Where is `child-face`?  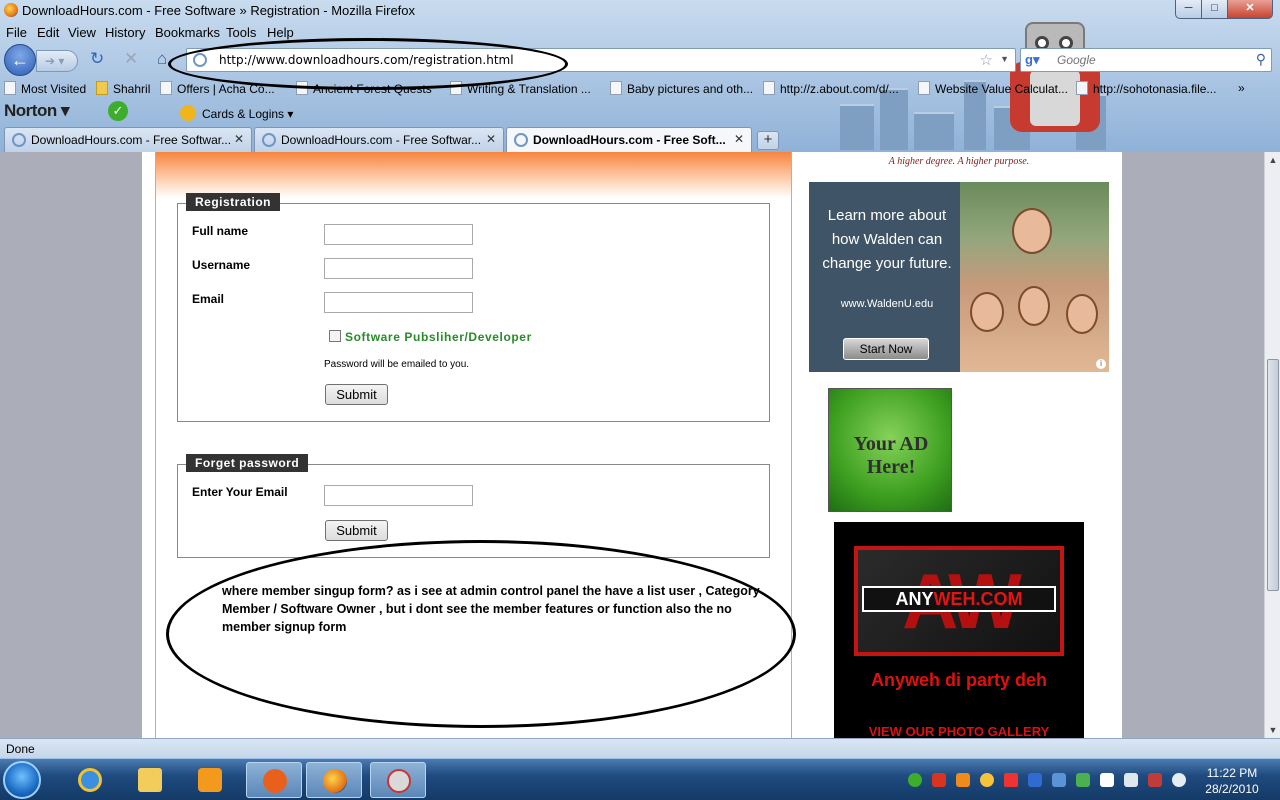 child-face is located at coordinates (1034, 306).